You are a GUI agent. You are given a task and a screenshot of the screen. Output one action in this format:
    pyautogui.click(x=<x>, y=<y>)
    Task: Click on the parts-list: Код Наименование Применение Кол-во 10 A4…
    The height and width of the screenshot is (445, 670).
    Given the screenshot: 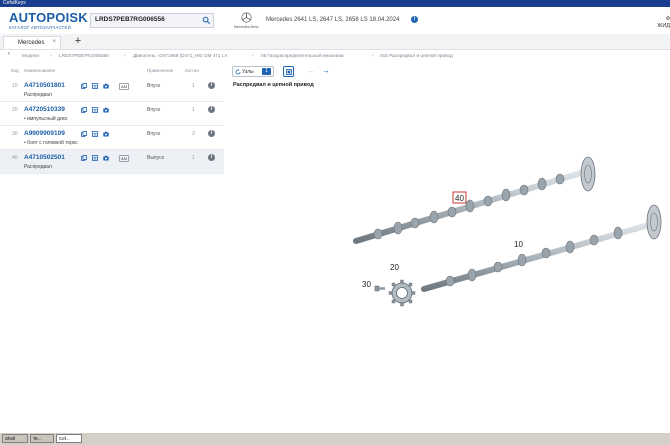 What is the action you would take?
    pyautogui.click(x=112, y=122)
    